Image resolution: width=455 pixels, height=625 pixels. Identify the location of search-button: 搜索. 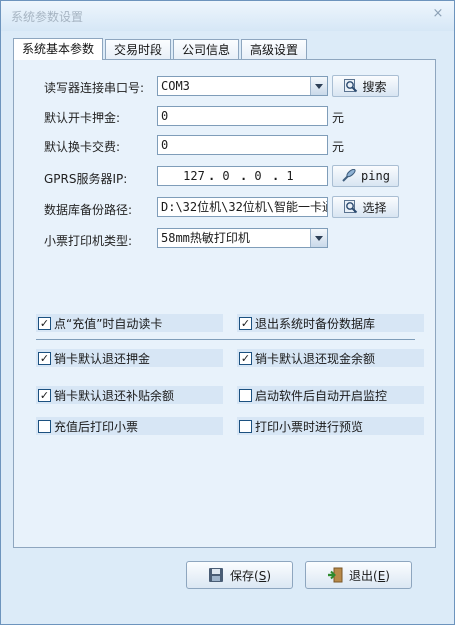
(365, 86).